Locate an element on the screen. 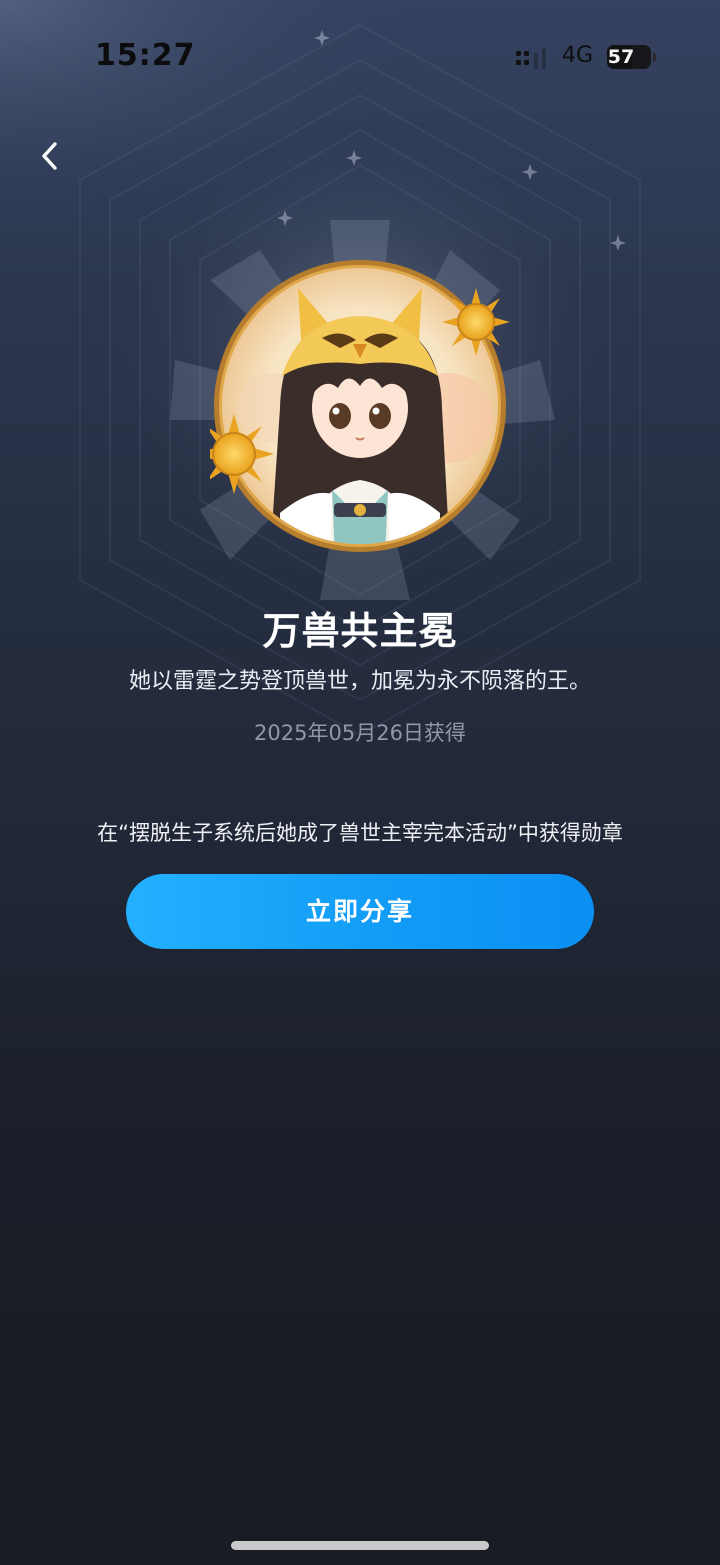 This screenshot has width=720, height=1565. share-button: 立即分享 is located at coordinates (360, 911).